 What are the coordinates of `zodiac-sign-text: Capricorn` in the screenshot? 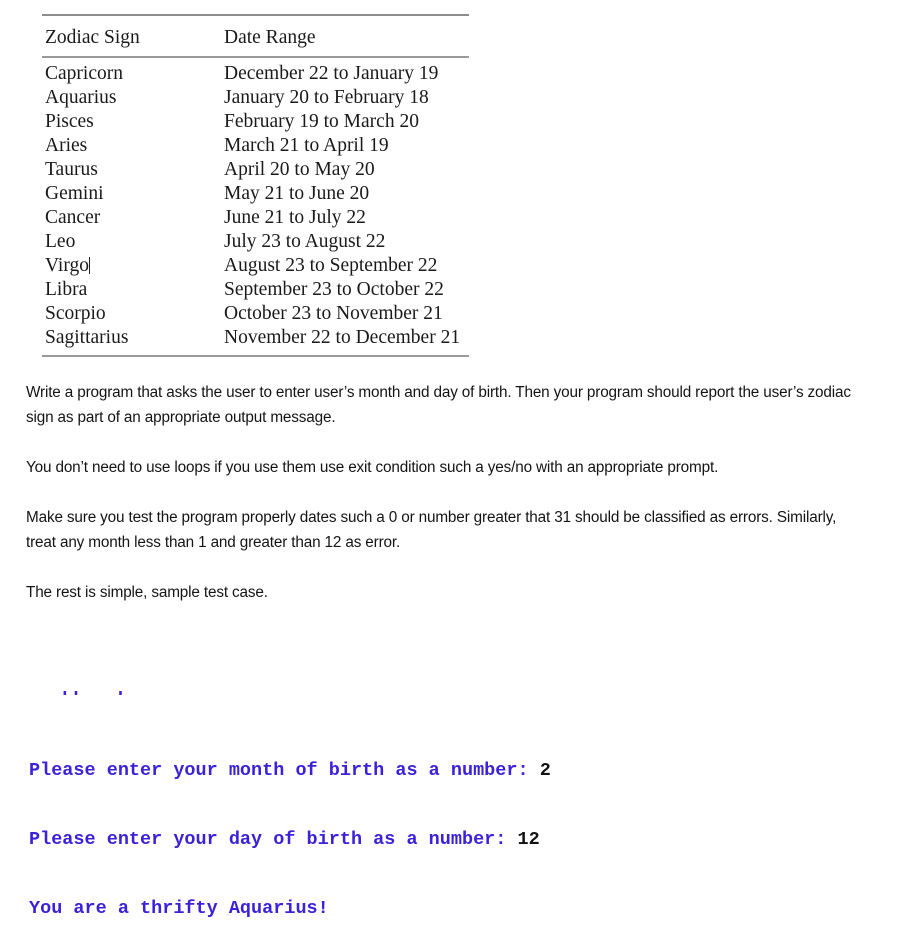 It's located at (84, 73).